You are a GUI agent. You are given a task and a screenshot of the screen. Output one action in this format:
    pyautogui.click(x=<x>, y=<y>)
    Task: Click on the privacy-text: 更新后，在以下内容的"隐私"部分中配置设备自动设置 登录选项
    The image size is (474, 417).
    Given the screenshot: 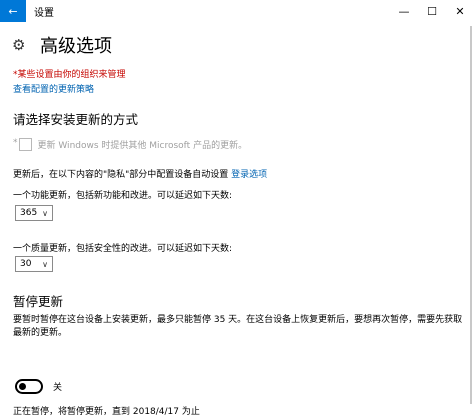 What is the action you would take?
    pyautogui.click(x=140, y=173)
    